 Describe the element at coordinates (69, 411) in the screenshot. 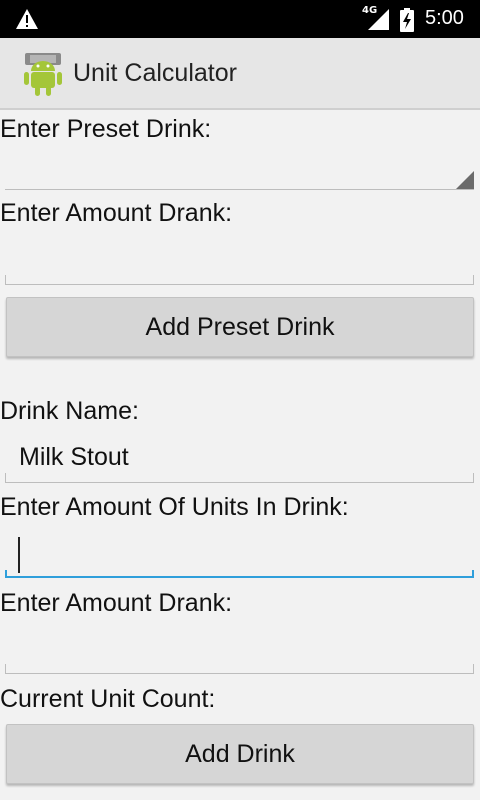

I see `drink-name-label: Drink Name:` at that location.